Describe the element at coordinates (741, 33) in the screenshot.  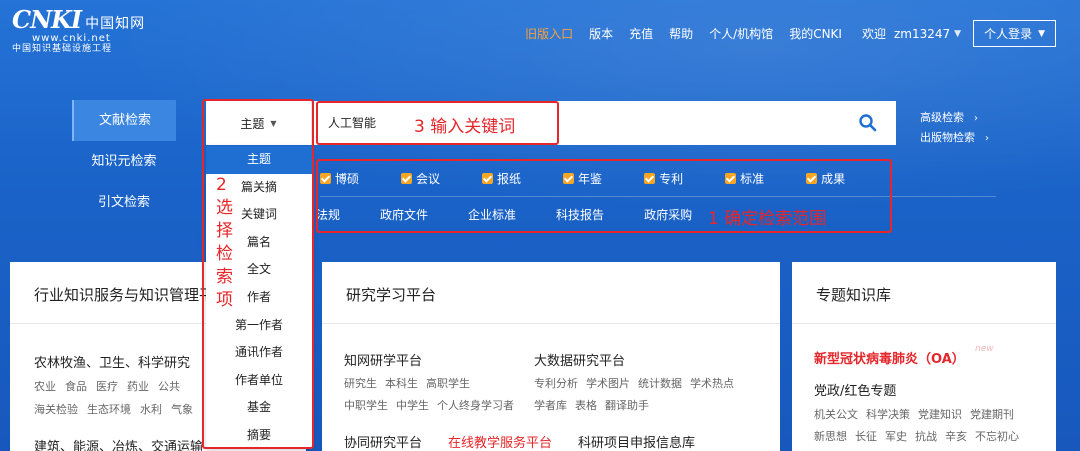
I see `nav-personal-institution: 个人/机构馆` at that location.